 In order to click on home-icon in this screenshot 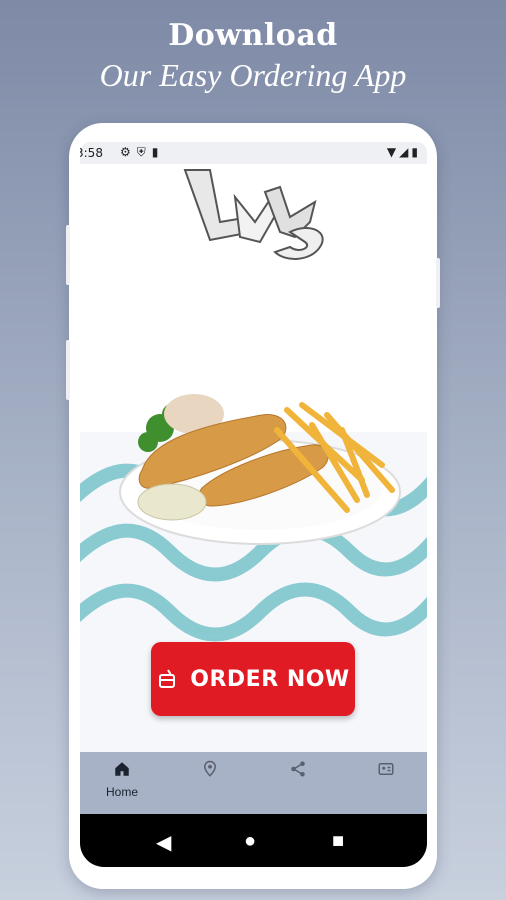, I will do `click(122, 769)`.